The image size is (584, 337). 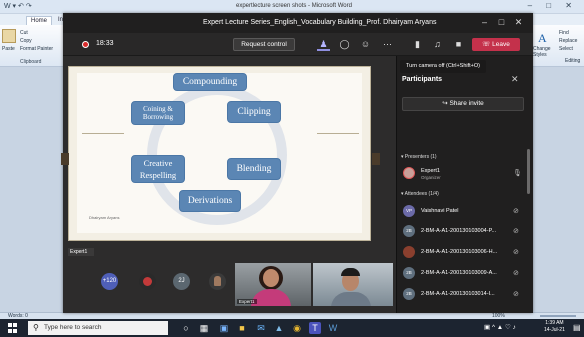 What do you see at coordinates (515, 79) in the screenshot?
I see `panel-close-icon: ✕` at bounding box center [515, 79].